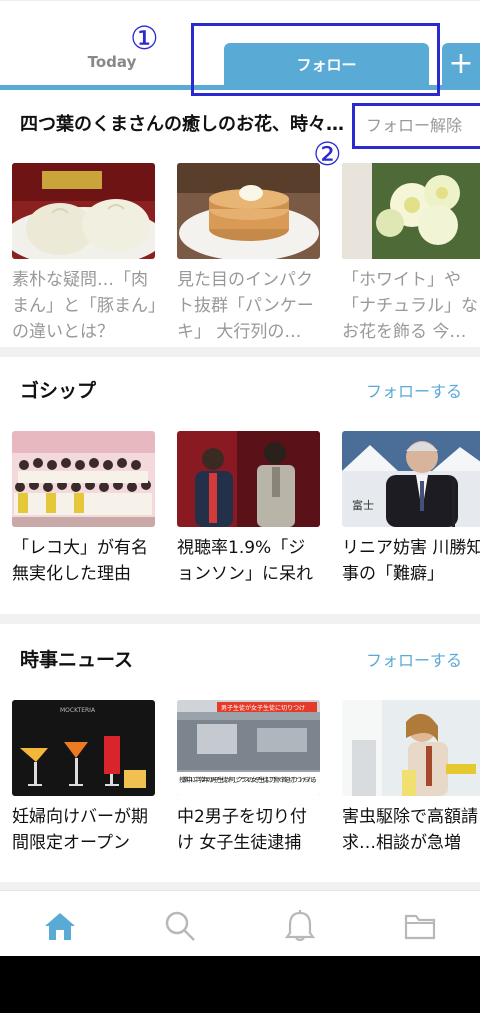 This screenshot has width=480, height=1013. I want to click on section-header-news: 時事ニュース フォローする, so click(240, 657).